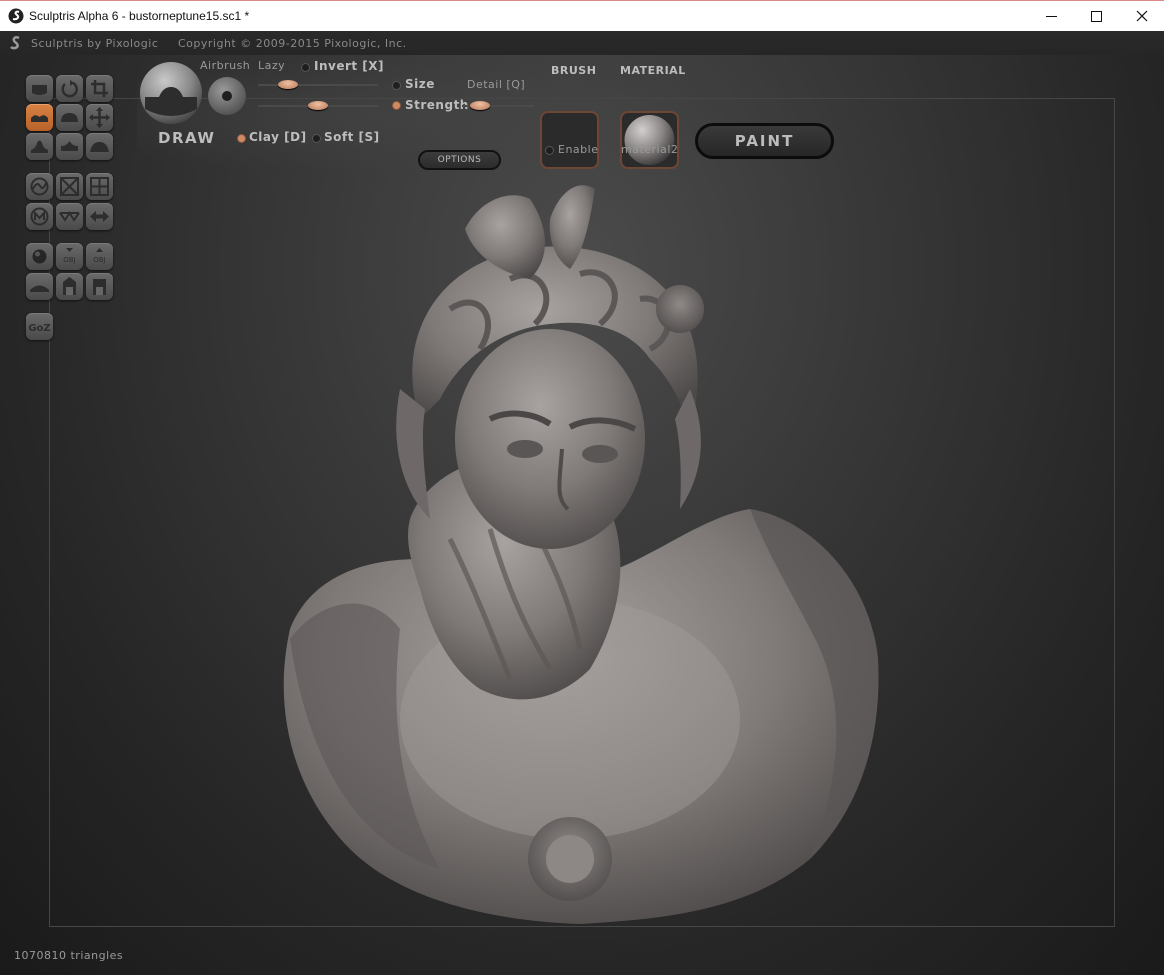 This screenshot has height=975, width=1164. What do you see at coordinates (318, 85) in the screenshot?
I see `size-slider-track` at bounding box center [318, 85].